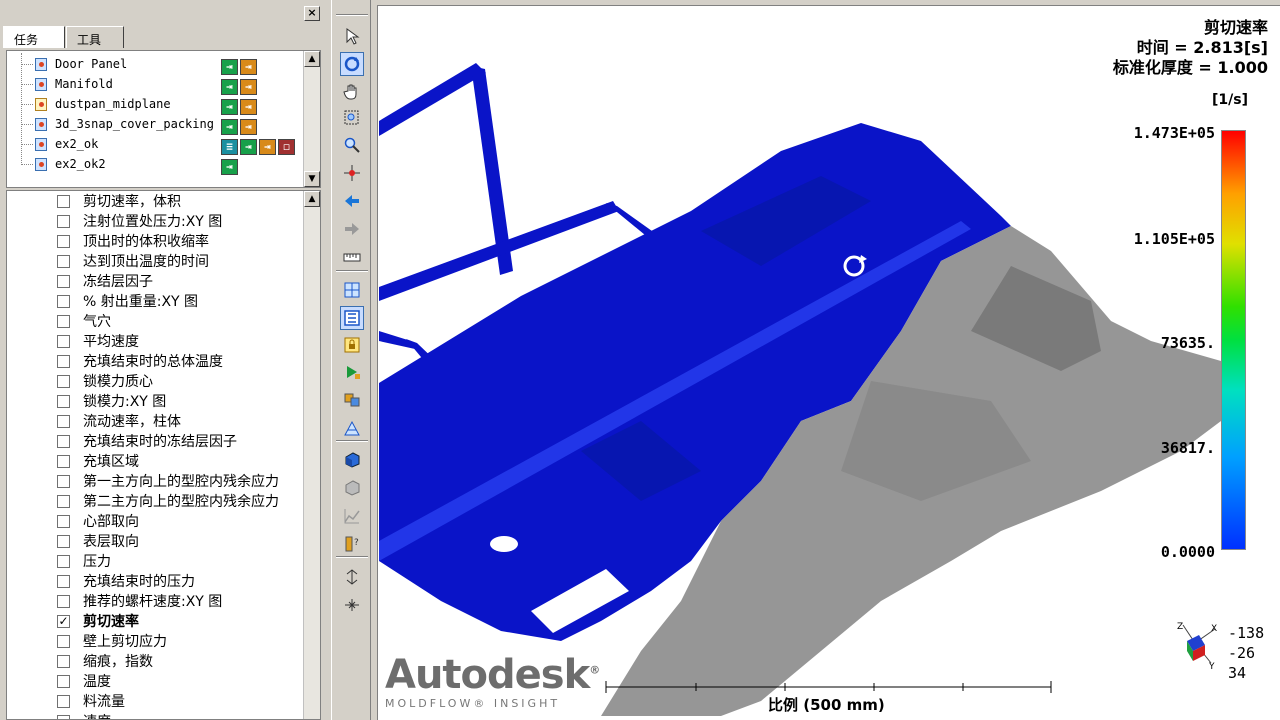 This screenshot has height=720, width=1280. What do you see at coordinates (157, 662) in the screenshot?
I see `result-item: 缩痕，指数` at bounding box center [157, 662].